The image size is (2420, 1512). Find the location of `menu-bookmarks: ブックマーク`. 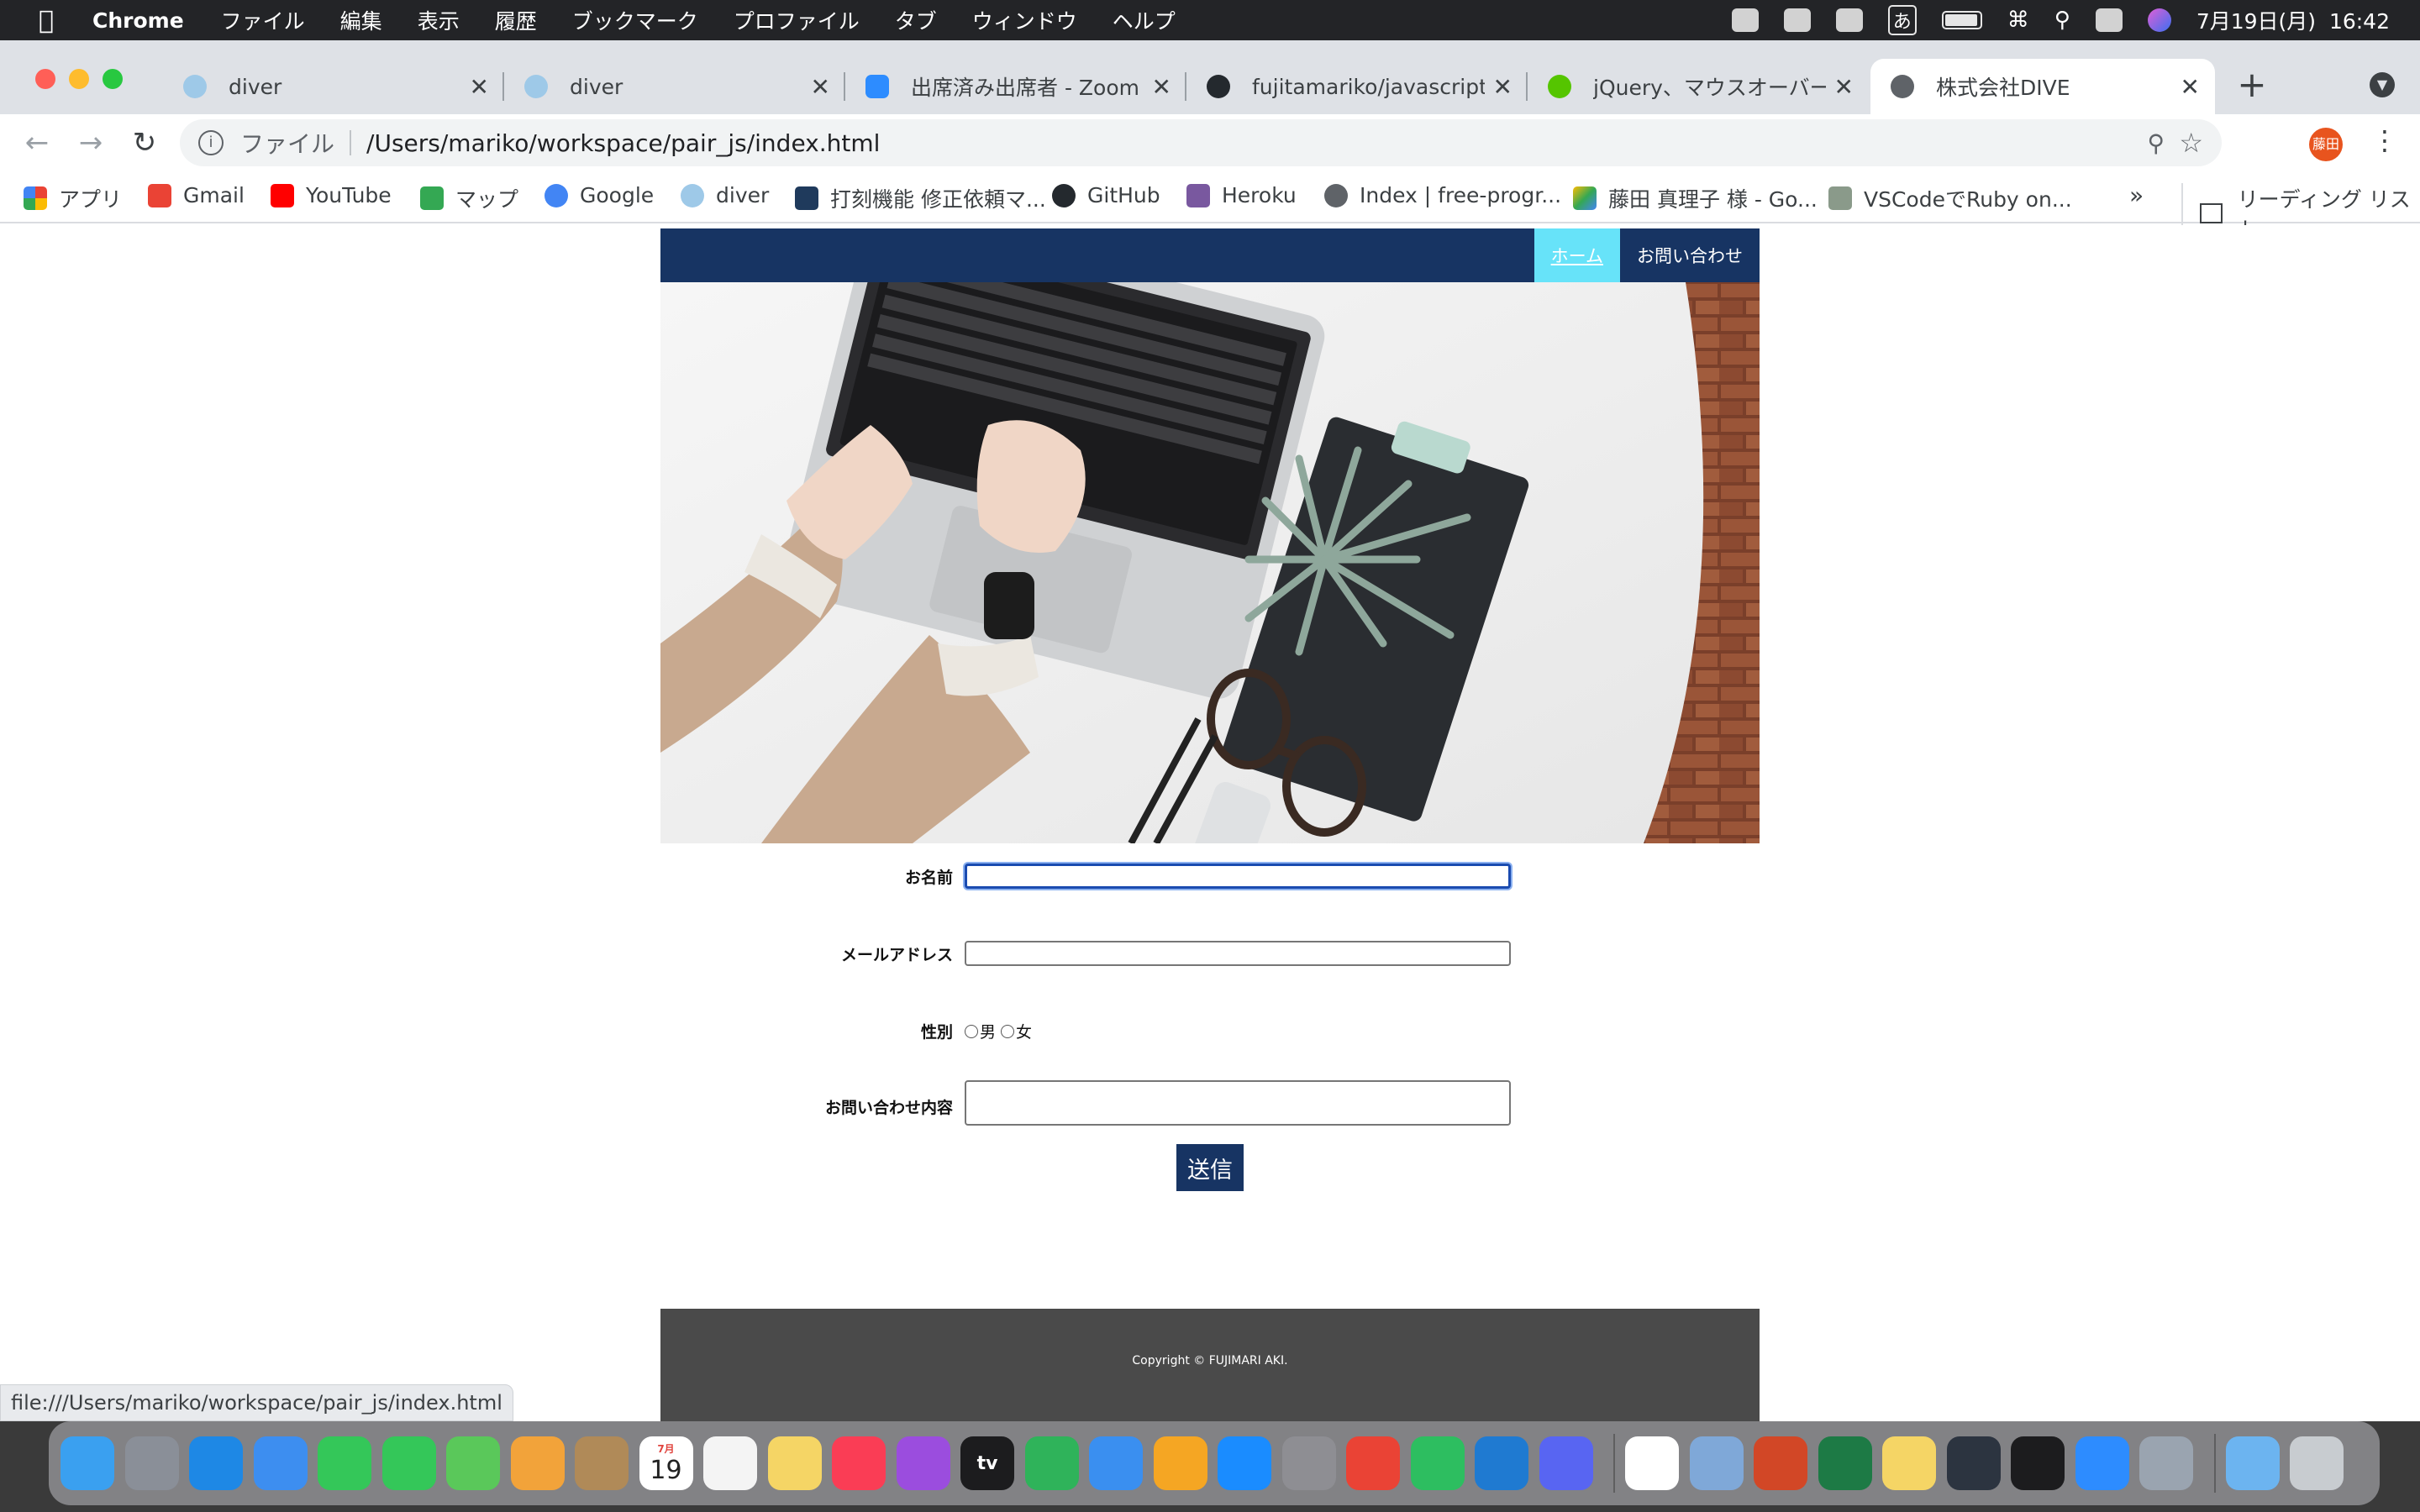

menu-bookmarks: ブックマーク is located at coordinates (635, 20).